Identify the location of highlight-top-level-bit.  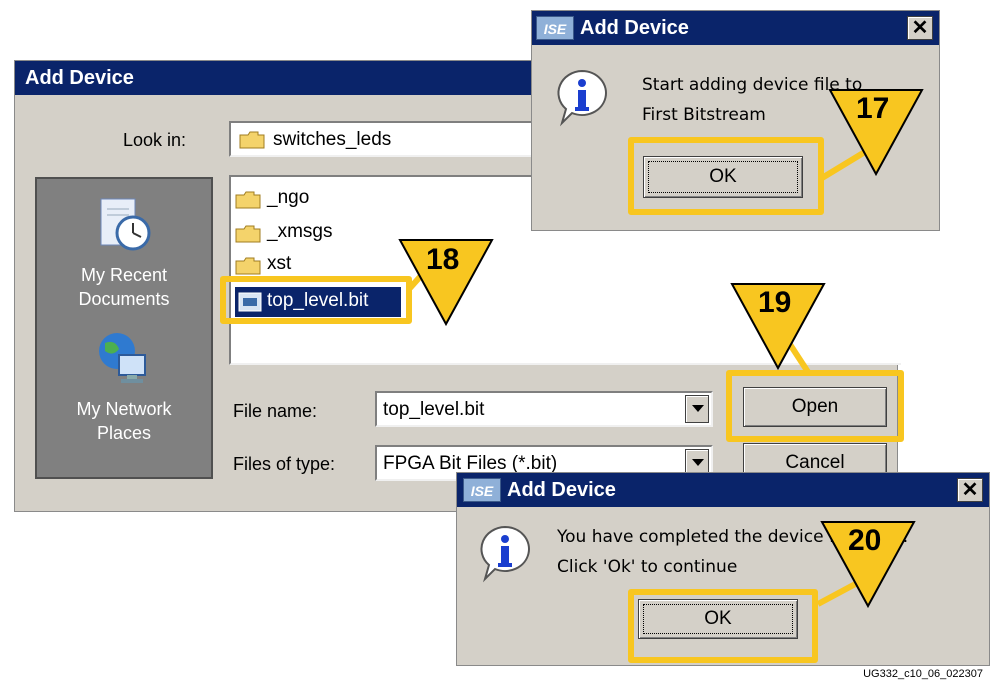
(316, 300).